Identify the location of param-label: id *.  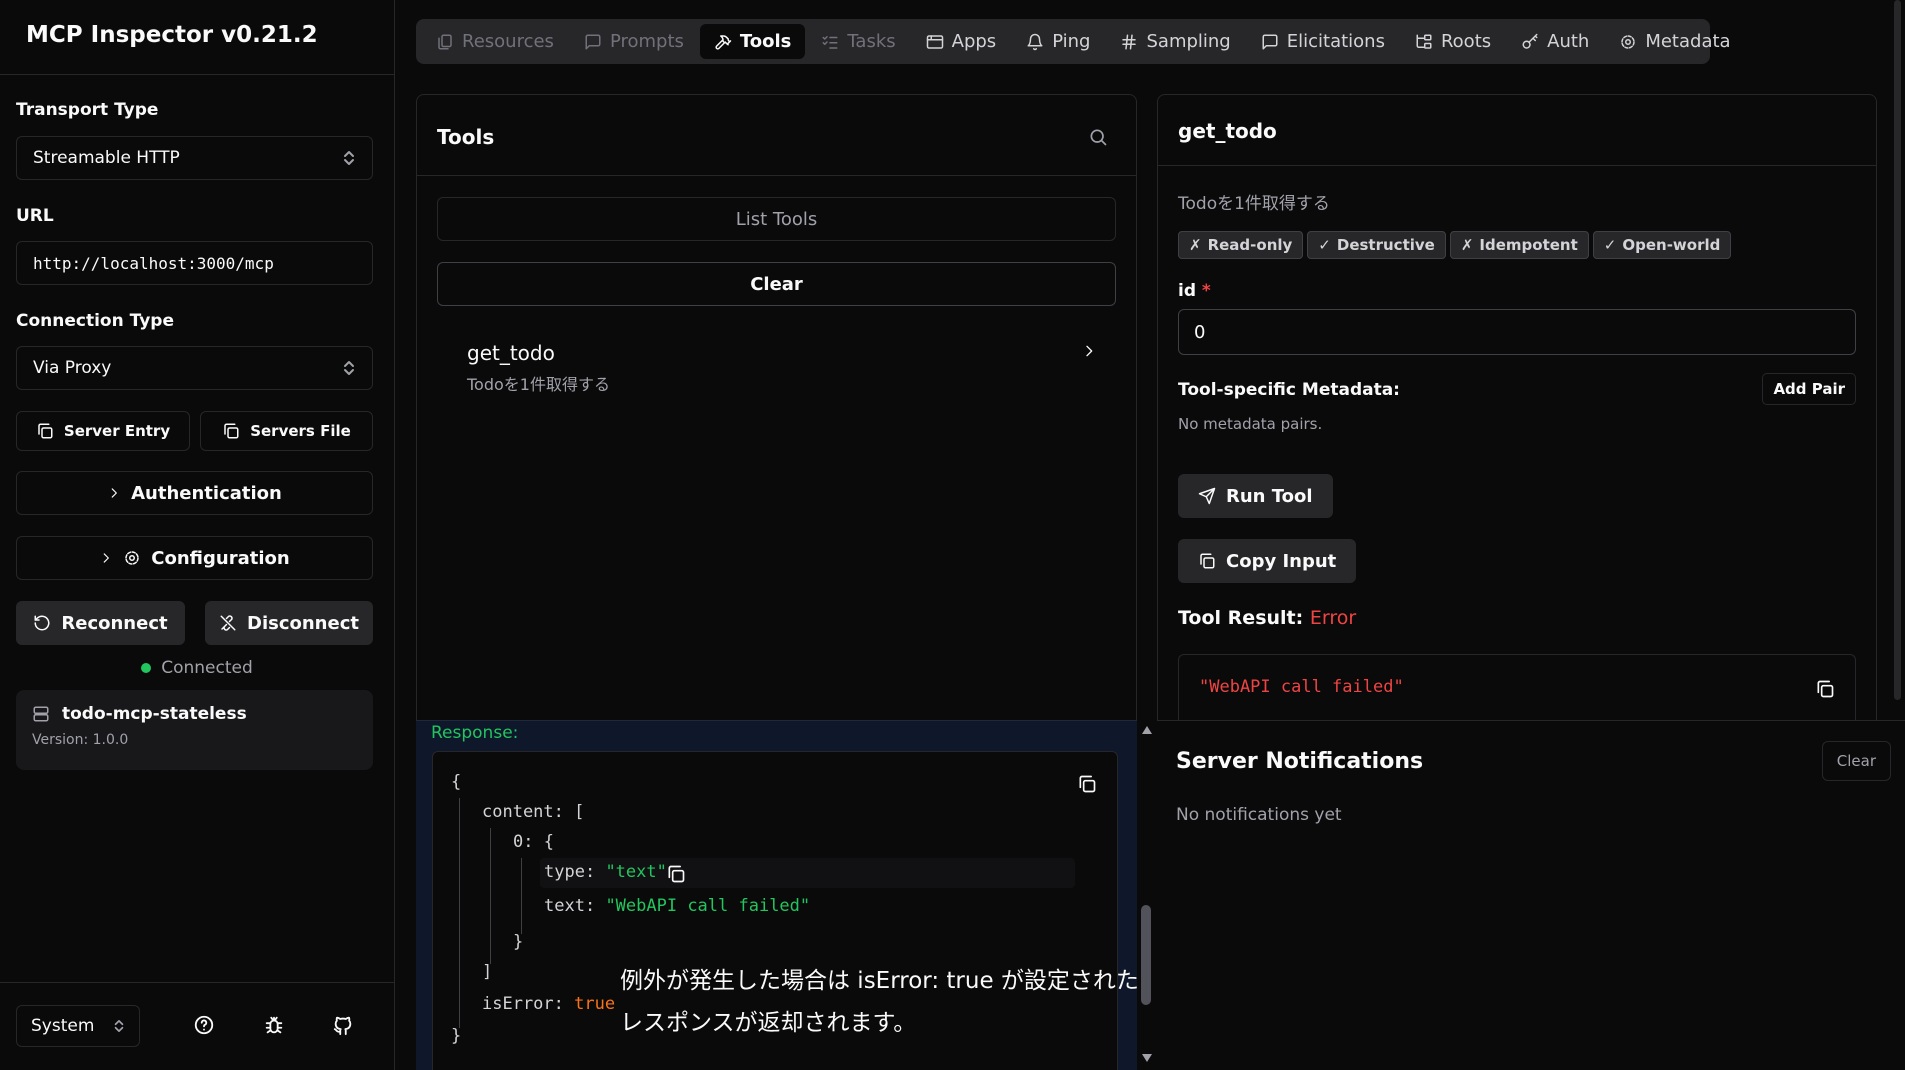
(1194, 291).